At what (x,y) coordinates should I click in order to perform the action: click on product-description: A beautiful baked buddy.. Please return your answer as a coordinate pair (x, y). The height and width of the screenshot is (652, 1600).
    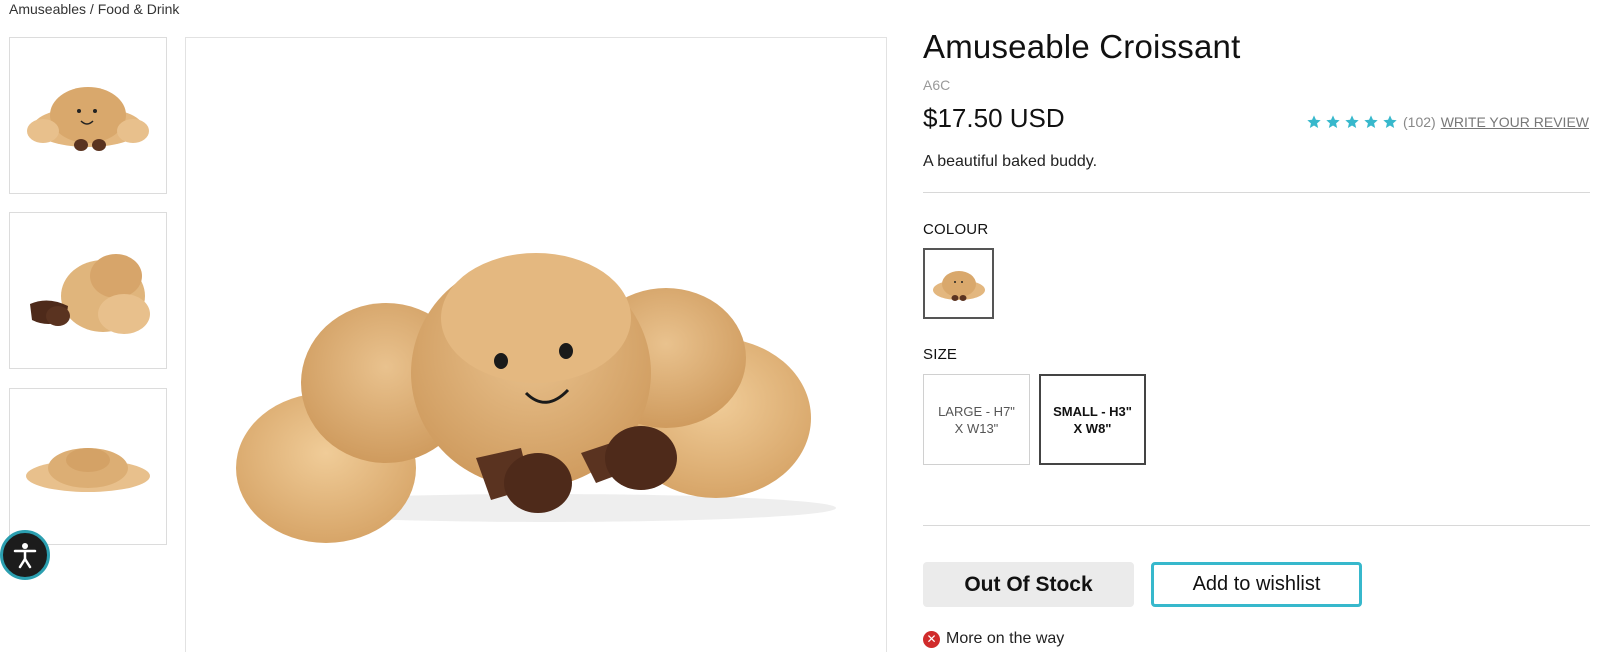
    Looking at the image, I should click on (1010, 161).